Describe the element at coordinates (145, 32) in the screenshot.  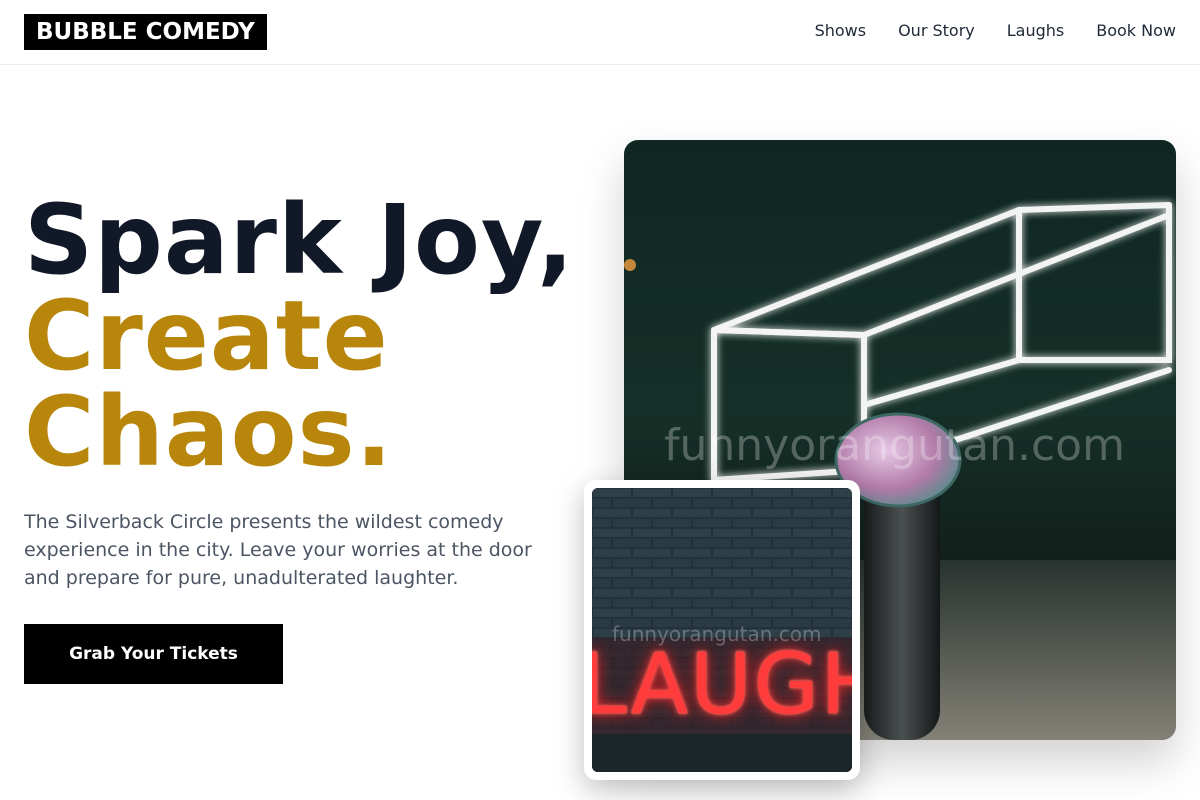
I see `brand-logo: BUBBLE COMEDY` at that location.